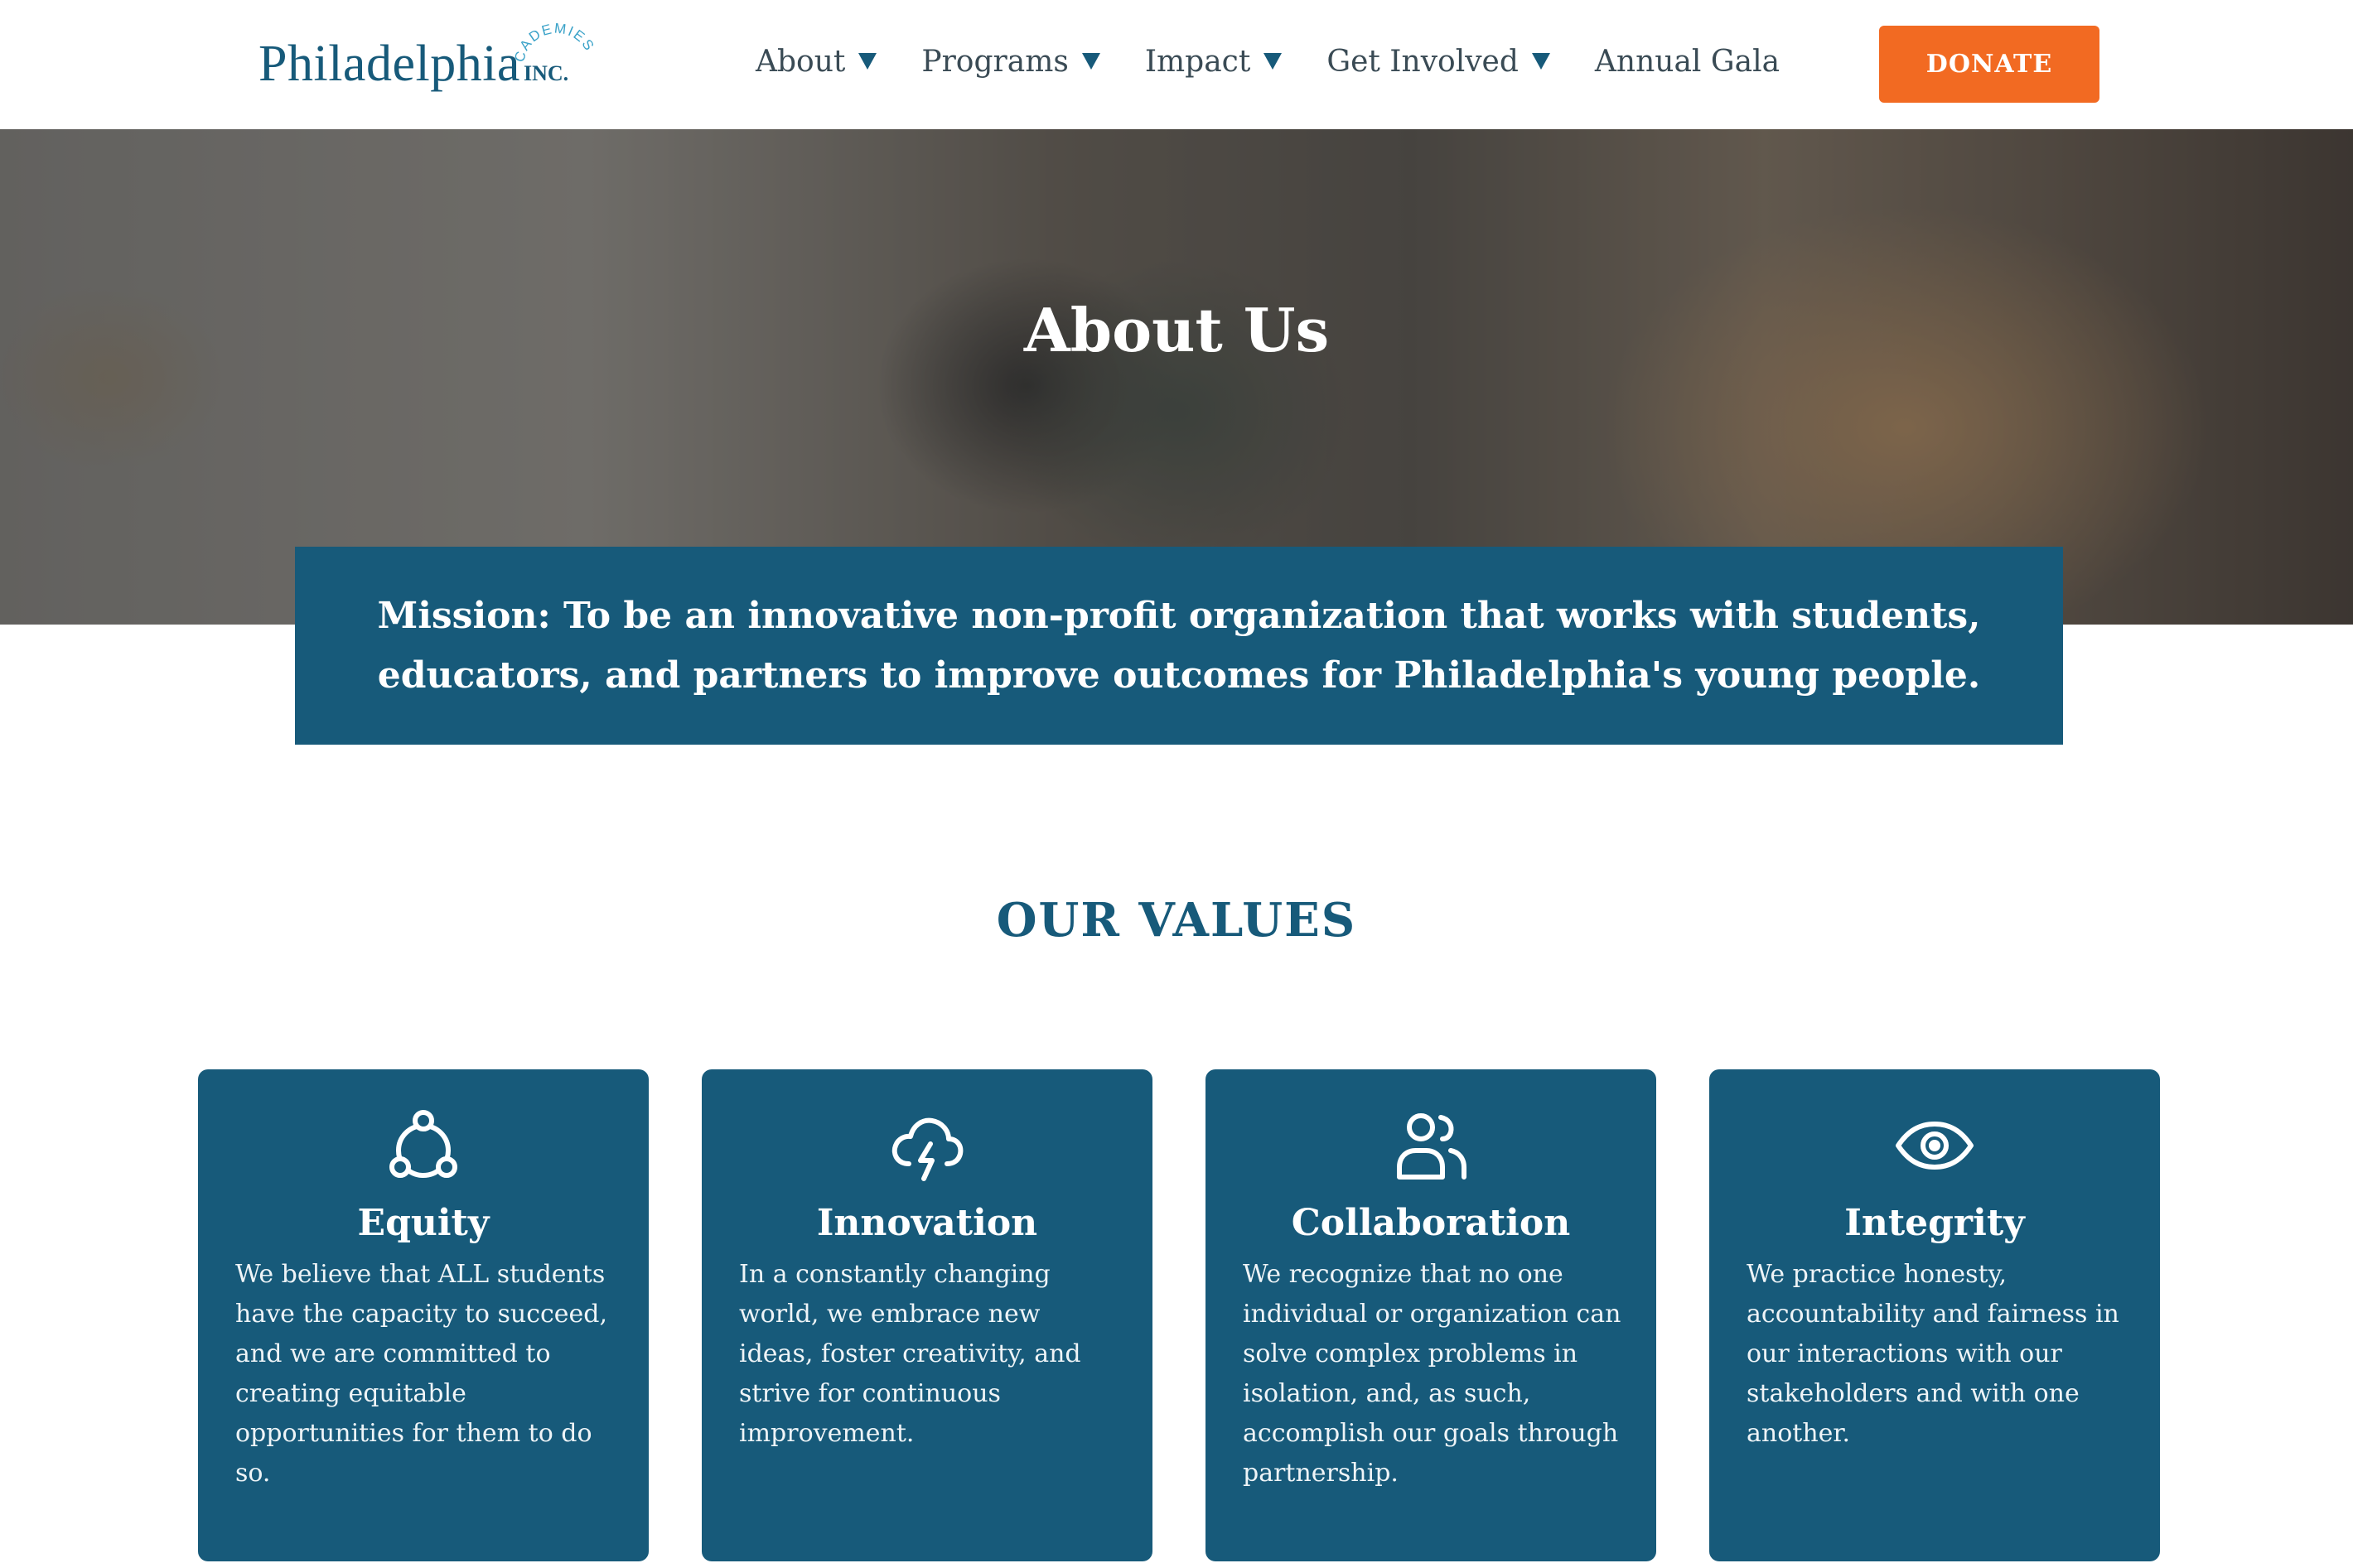 This screenshot has width=2353, height=1568. Describe the element at coordinates (1176, 330) in the screenshot. I see `page-title: About Us` at that location.